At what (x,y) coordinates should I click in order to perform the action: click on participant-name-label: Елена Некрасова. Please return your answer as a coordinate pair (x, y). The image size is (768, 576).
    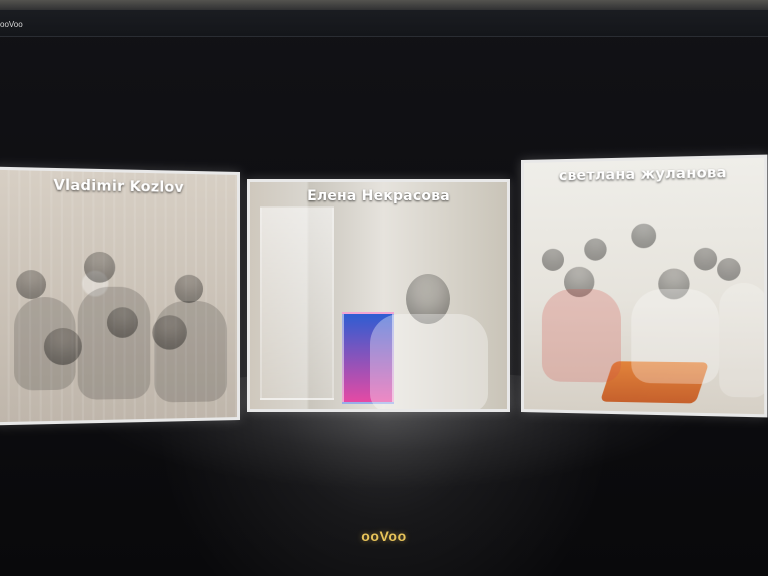
    Looking at the image, I should click on (378, 196).